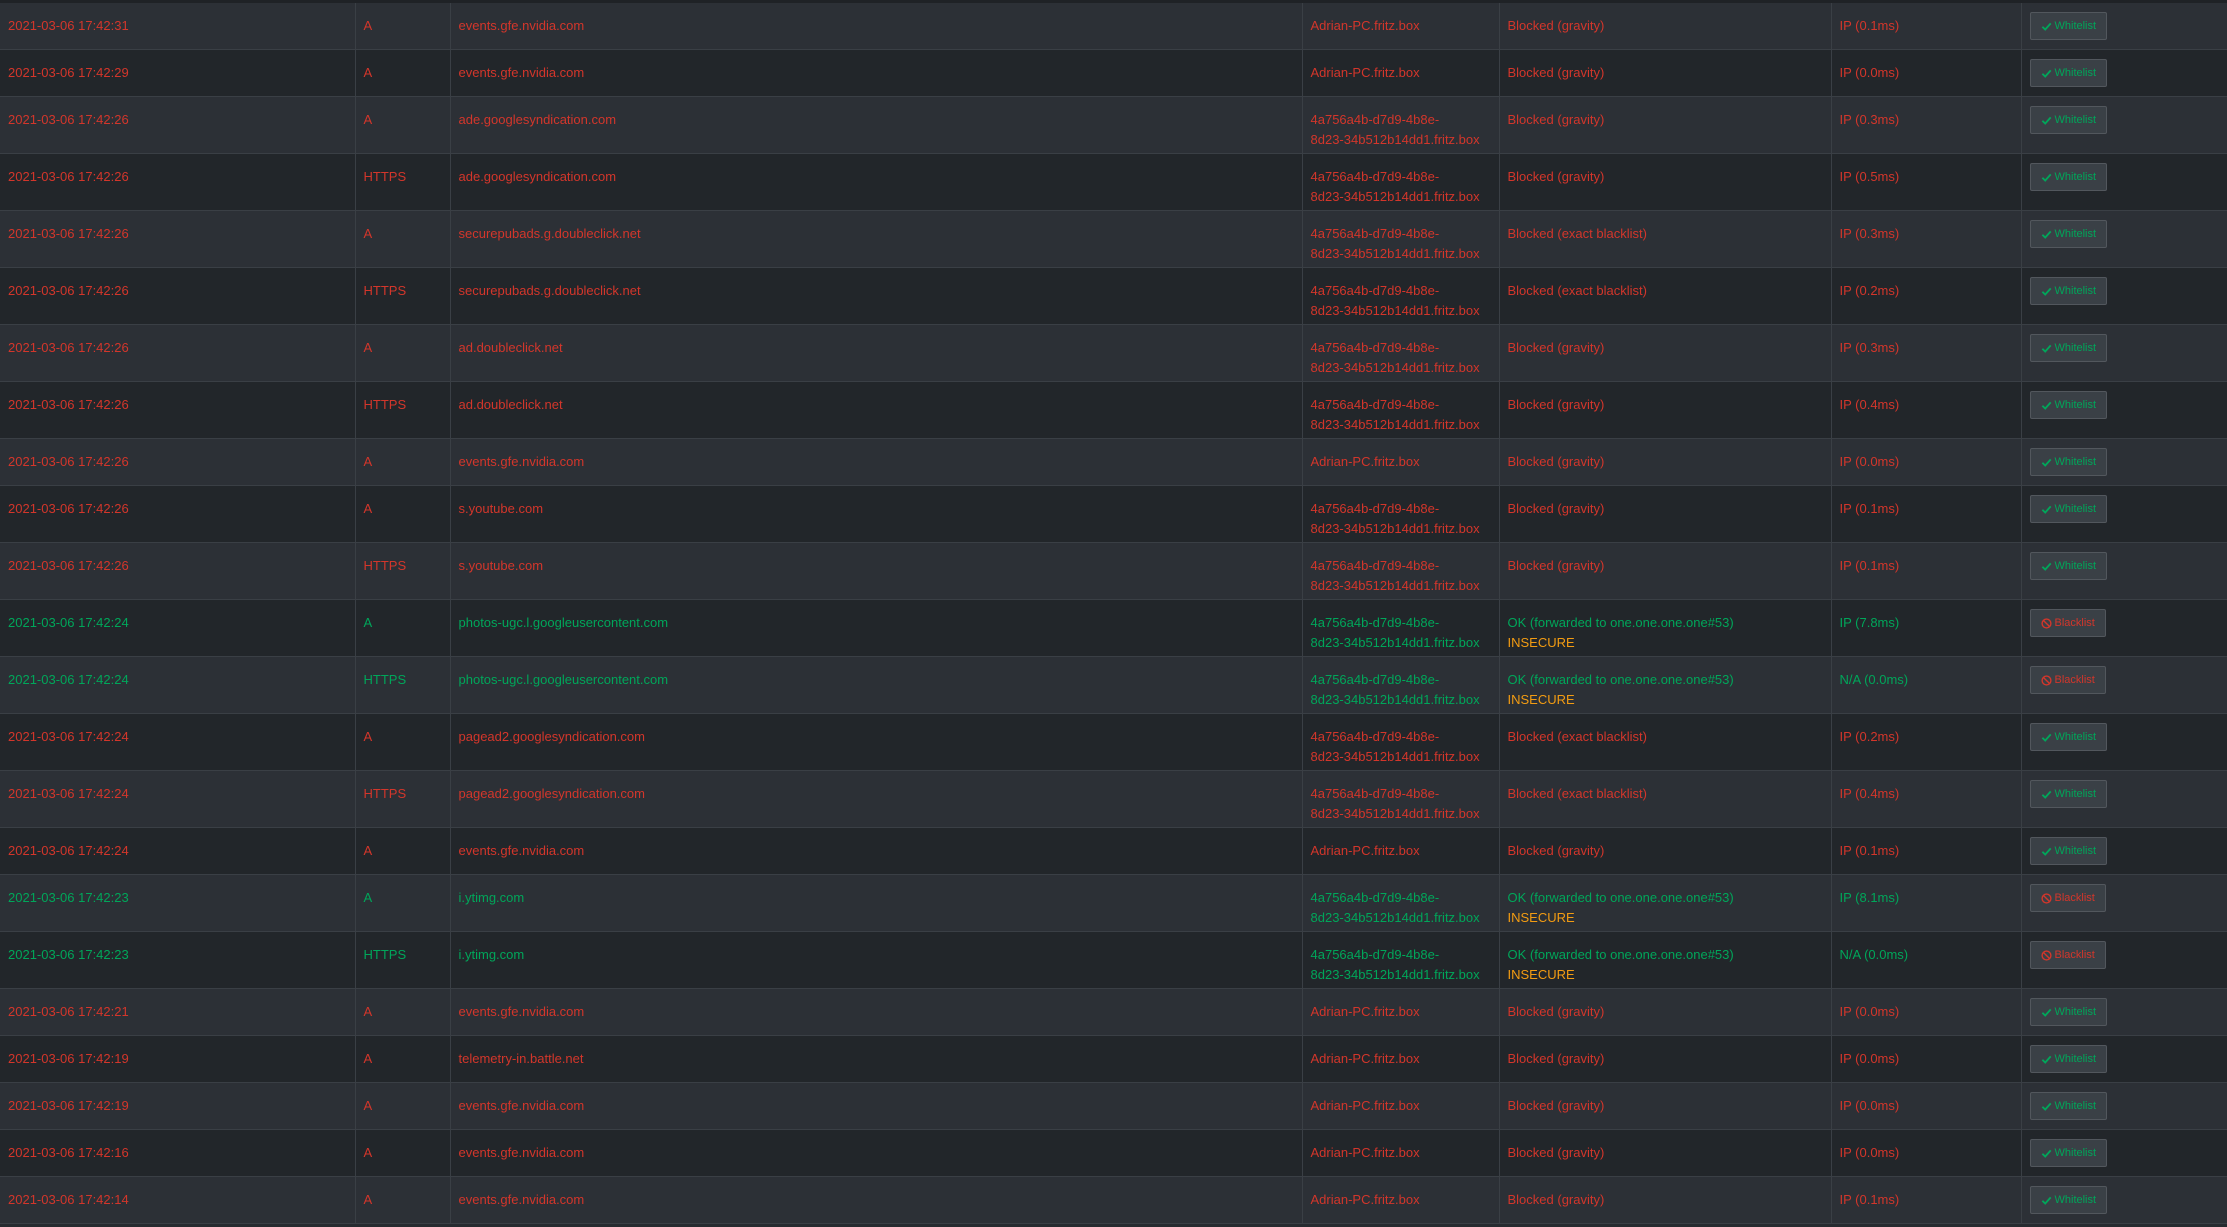 This screenshot has height=1227, width=2227. What do you see at coordinates (1926, 685) in the screenshot?
I see `reply-cell: N/A (0.0ms)` at bounding box center [1926, 685].